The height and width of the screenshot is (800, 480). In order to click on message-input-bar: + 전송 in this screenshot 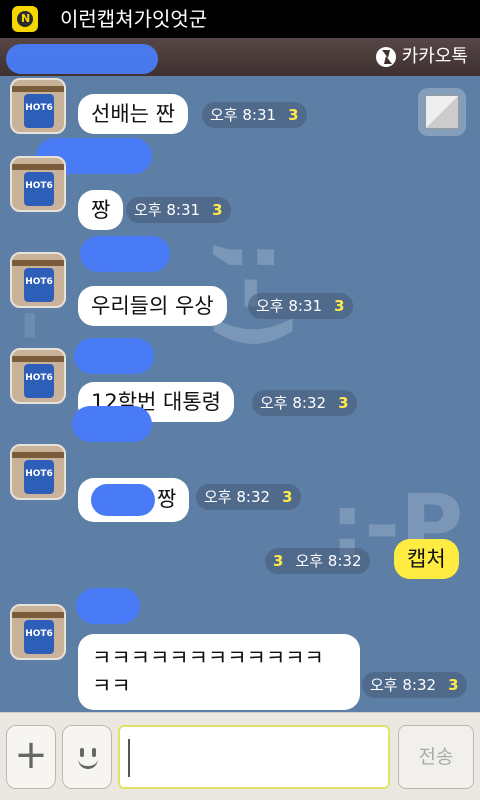, I will do `click(240, 756)`.